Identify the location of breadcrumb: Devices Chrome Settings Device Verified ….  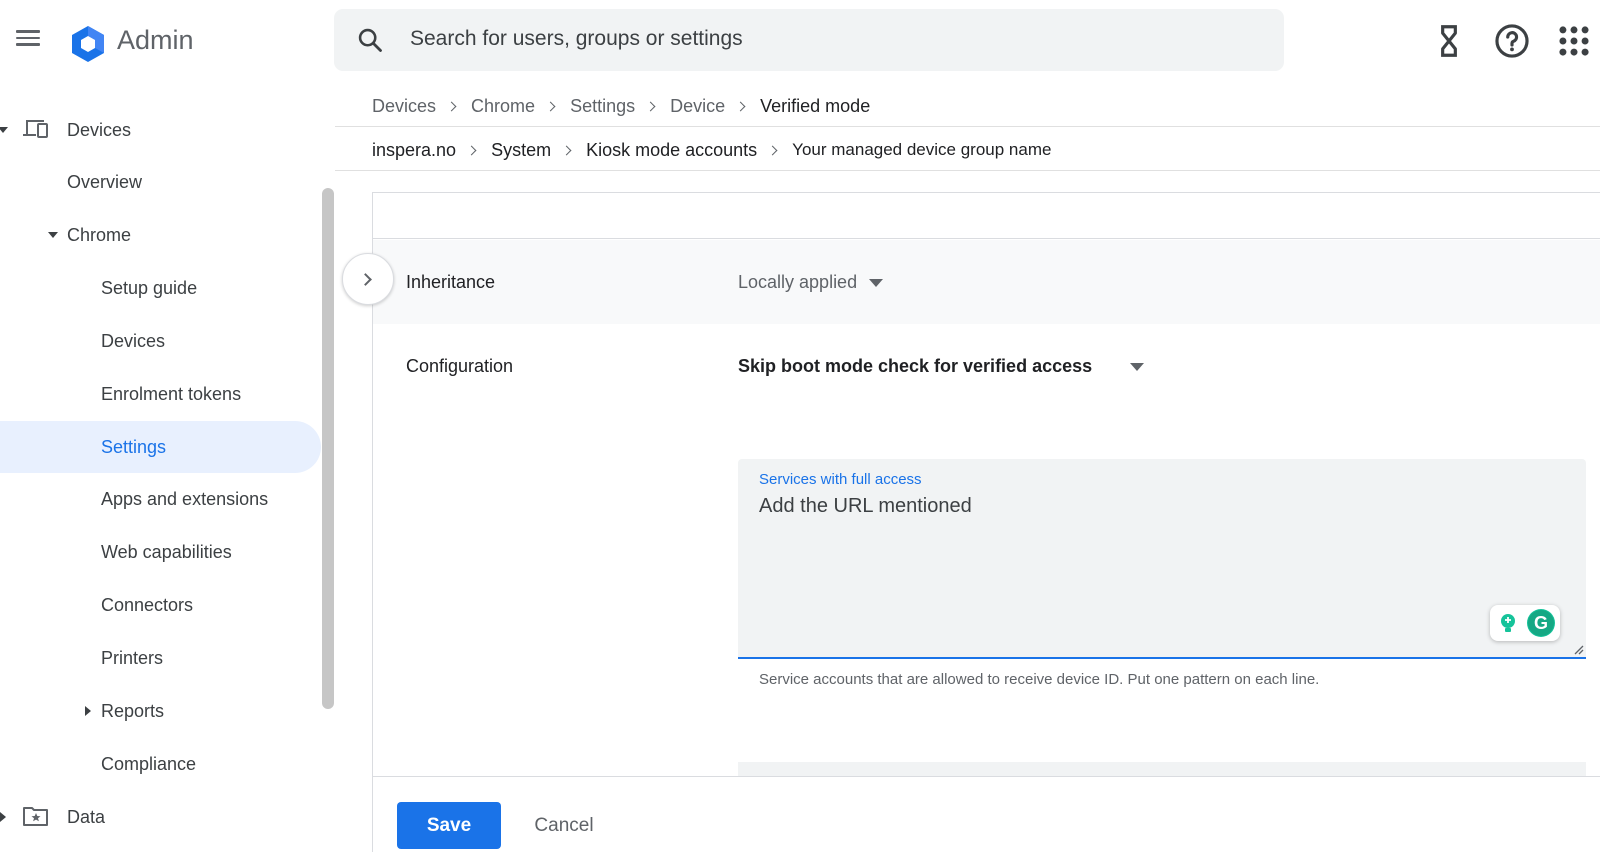
(621, 106).